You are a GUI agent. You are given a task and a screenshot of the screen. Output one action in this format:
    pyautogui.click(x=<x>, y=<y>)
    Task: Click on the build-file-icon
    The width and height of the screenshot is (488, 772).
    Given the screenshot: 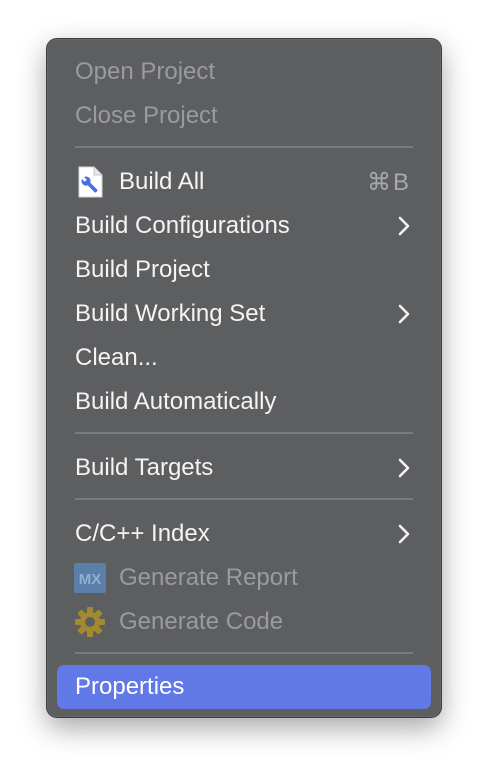 What is the action you would take?
    pyautogui.click(x=90, y=182)
    